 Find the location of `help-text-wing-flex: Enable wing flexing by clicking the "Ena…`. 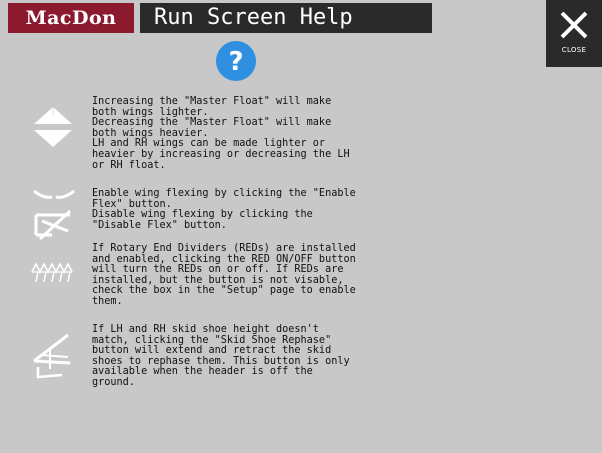

help-text-wing-flex: Enable wing flexing by clicking the "Ena… is located at coordinates (224, 209).